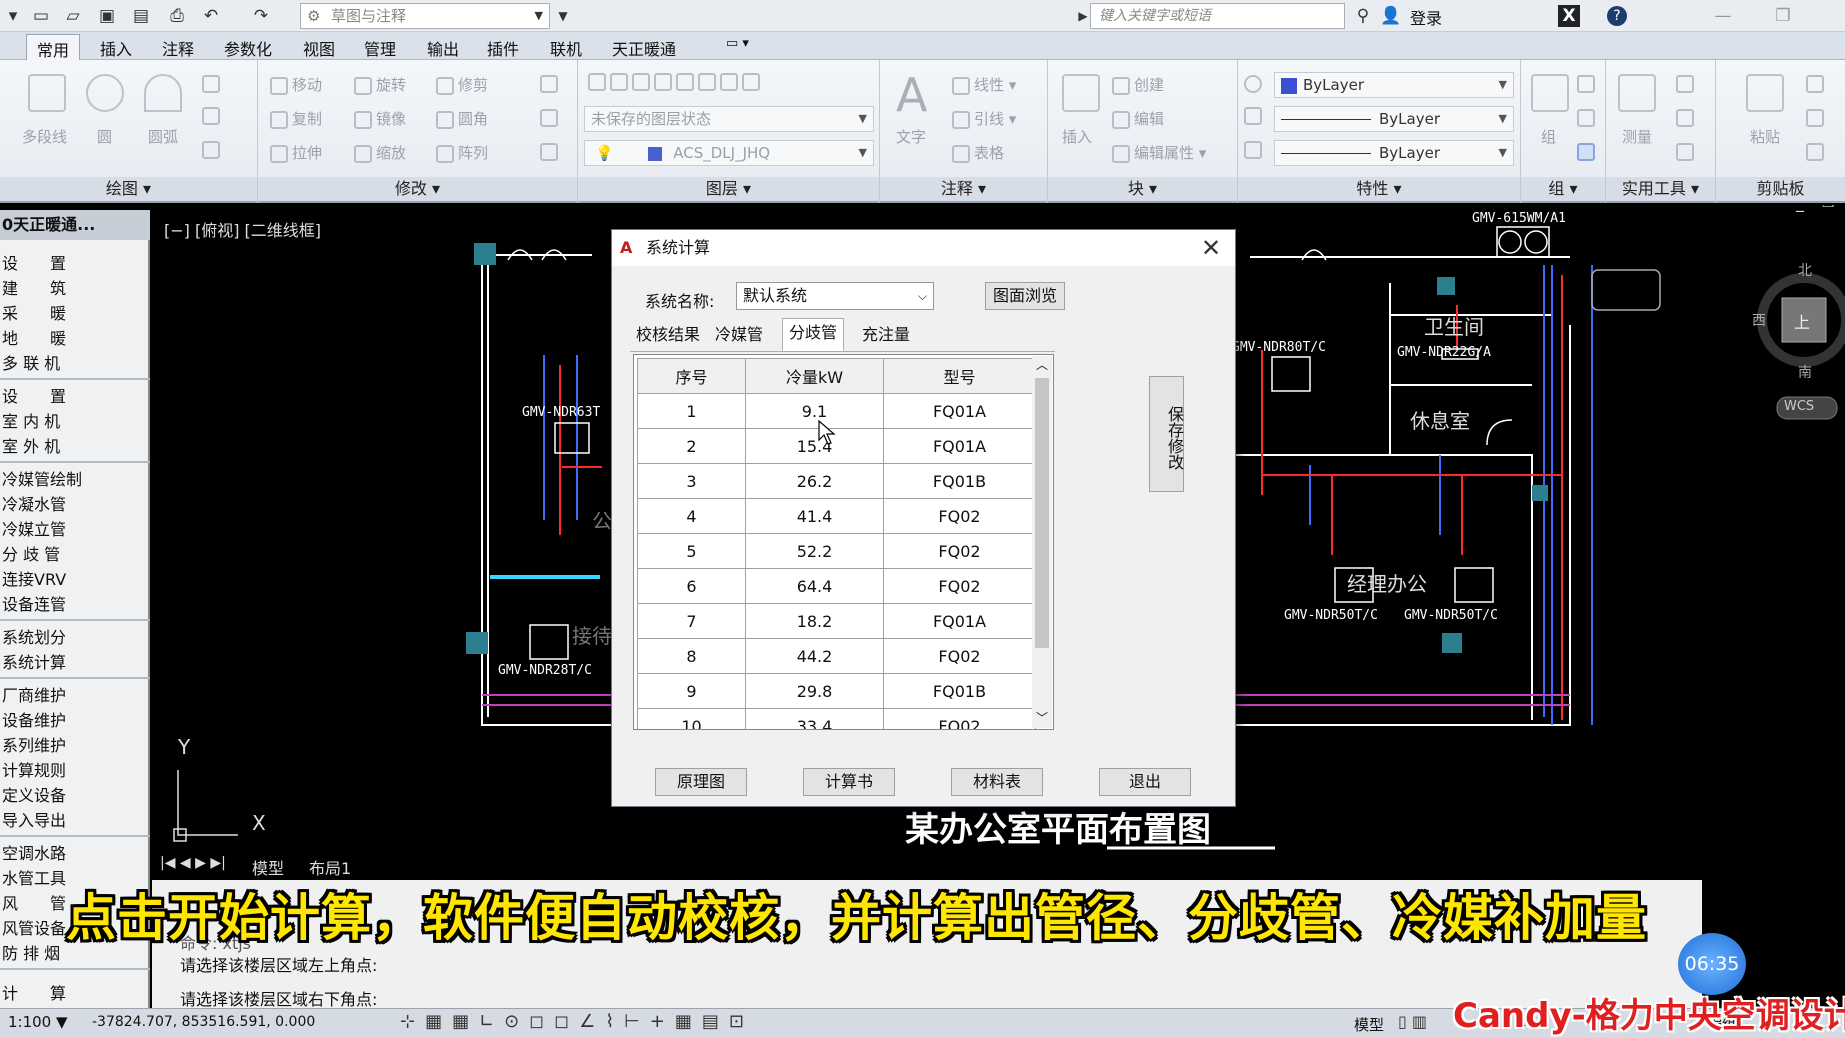 The height and width of the screenshot is (1038, 1845). I want to click on stretch-button: 拉伸, so click(296, 152).